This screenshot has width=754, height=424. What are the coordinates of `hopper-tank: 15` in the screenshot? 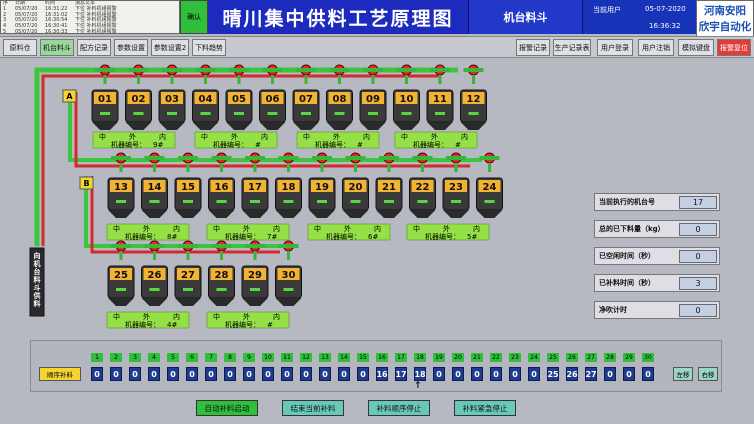 It's located at (188, 185).